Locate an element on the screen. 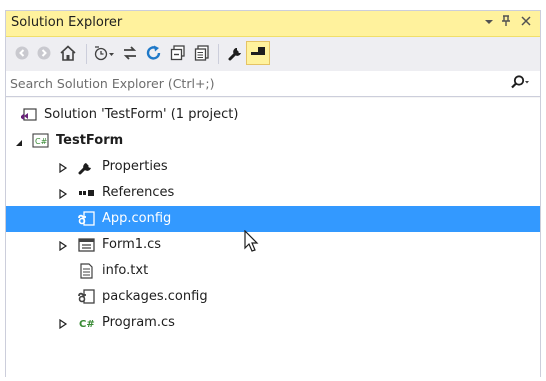  tree-item-properties: Properties is located at coordinates (273, 167).